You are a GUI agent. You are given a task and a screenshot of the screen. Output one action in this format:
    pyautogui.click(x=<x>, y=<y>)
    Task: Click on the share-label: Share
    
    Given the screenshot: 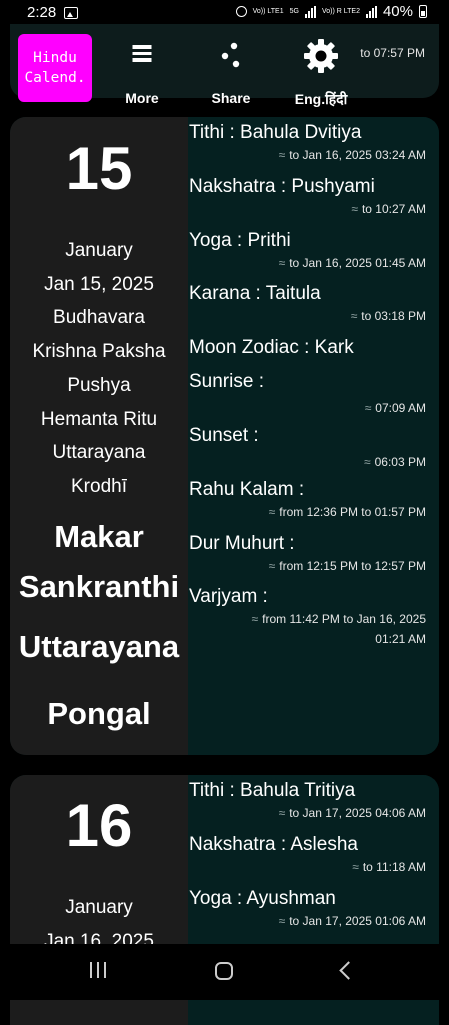 What is the action you would take?
    pyautogui.click(x=231, y=98)
    